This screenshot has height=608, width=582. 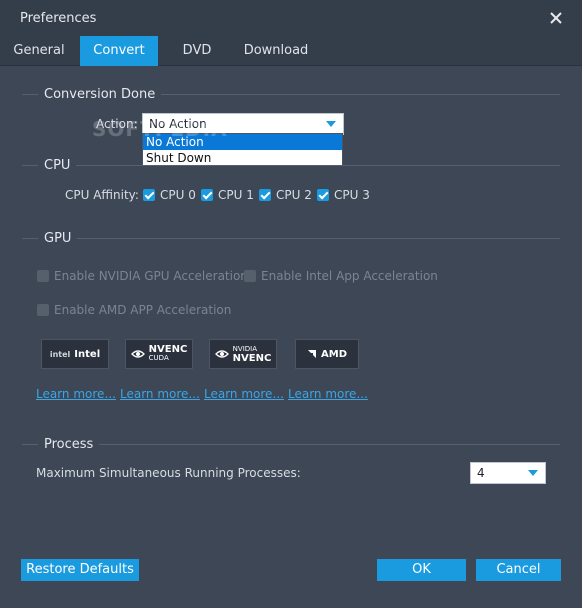 What do you see at coordinates (168, 473) in the screenshot?
I see `max-processes-label: Maximum Simultaneous Running Processes:` at bounding box center [168, 473].